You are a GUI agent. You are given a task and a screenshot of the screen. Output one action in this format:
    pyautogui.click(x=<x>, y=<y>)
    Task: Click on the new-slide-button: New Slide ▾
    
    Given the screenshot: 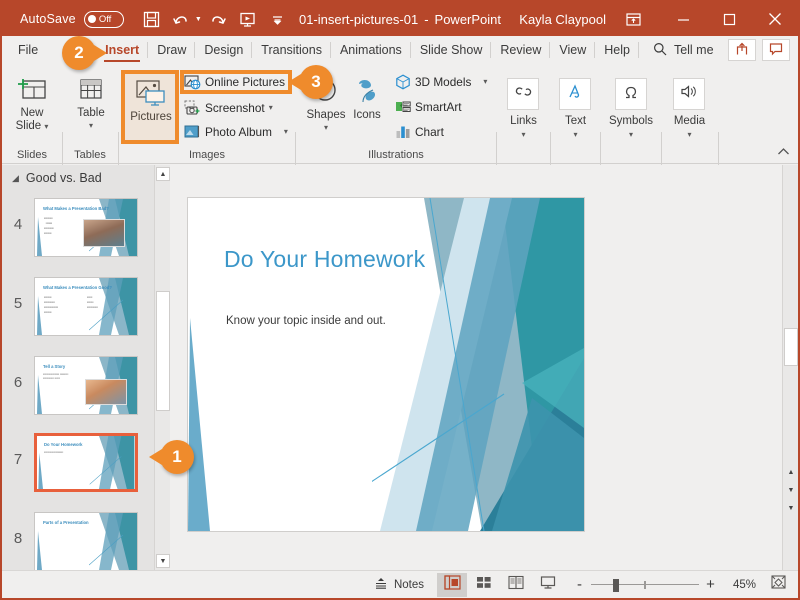 What is the action you would take?
    pyautogui.click(x=32, y=101)
    